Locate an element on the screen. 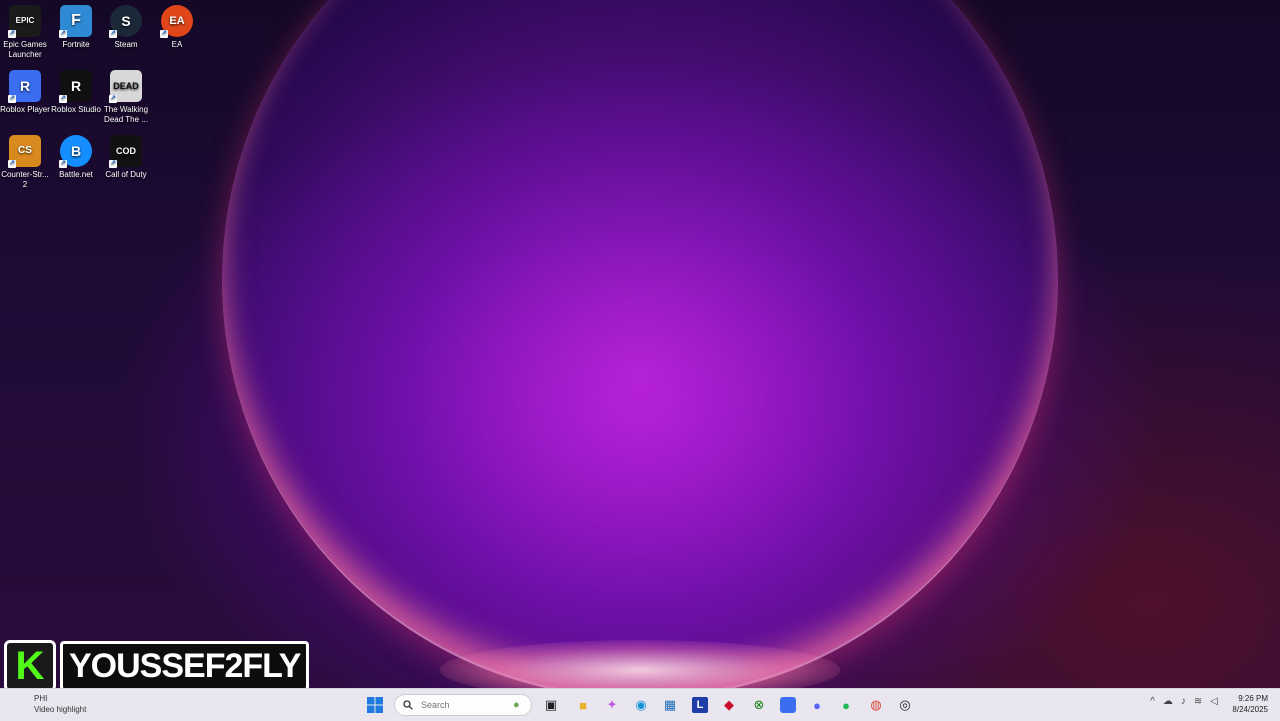 The height and width of the screenshot is (721, 1280). icon-label: Steam is located at coordinates (126, 44).